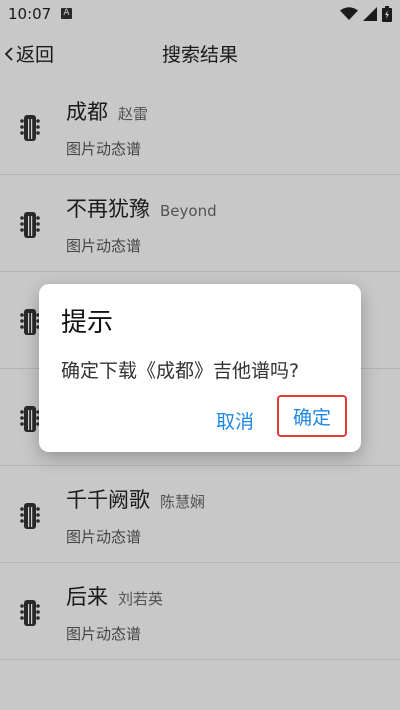  I want to click on confirm-button: 确定, so click(312, 416).